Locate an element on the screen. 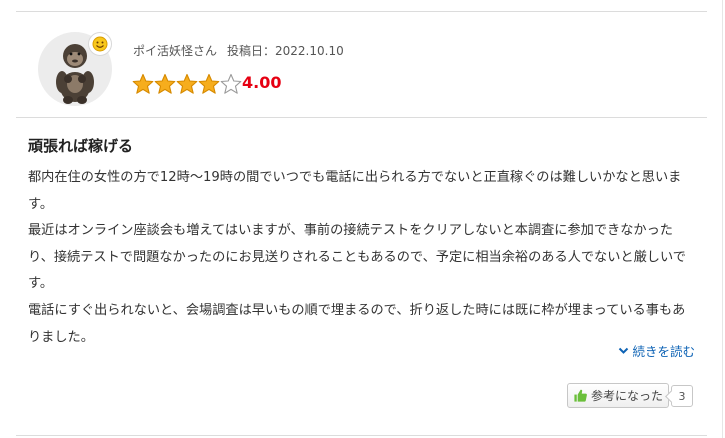 The image size is (725, 438). read-more-label: 続きを読む is located at coordinates (663, 351).